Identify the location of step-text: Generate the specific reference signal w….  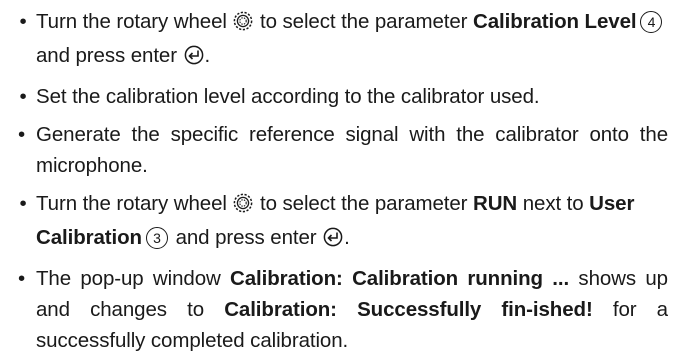
(352, 150).